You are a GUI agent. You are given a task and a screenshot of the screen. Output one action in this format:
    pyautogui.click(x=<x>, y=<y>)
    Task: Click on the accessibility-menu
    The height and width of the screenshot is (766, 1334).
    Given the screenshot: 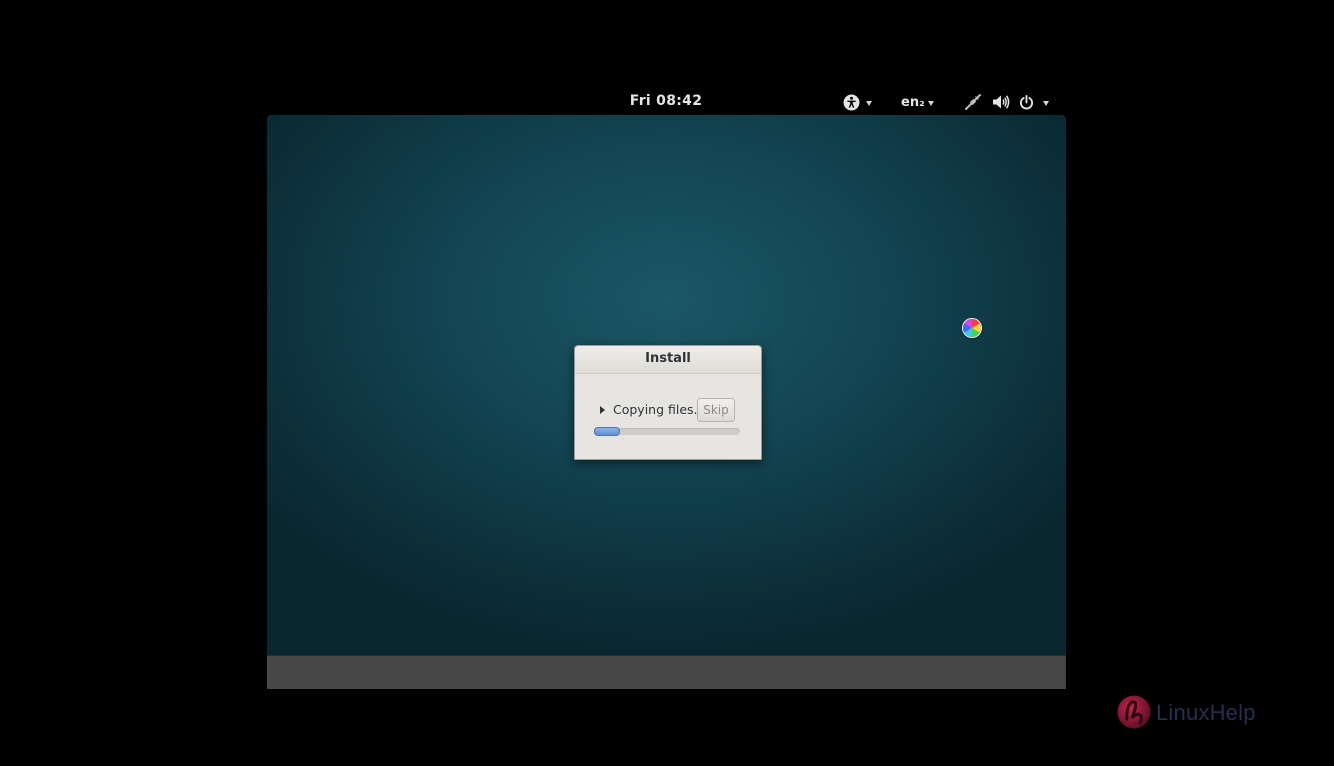 What is the action you would take?
    pyautogui.click(x=857, y=102)
    